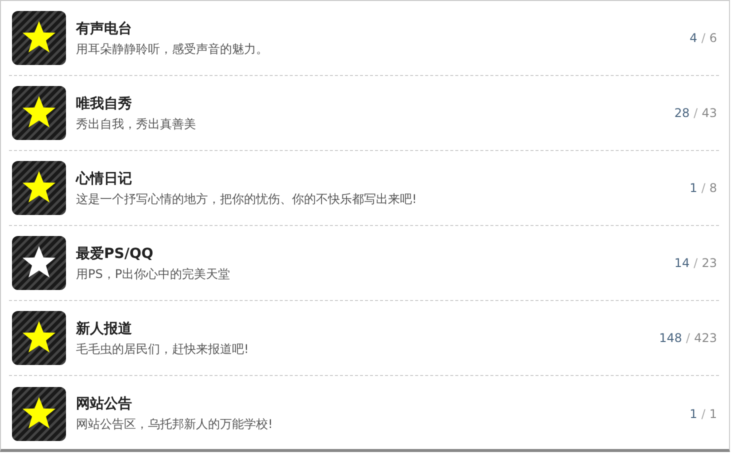 This screenshot has height=454, width=733. Describe the element at coordinates (175, 424) in the screenshot. I see `forum-description: 网站公告区，乌托邦新人的万能学校!` at that location.